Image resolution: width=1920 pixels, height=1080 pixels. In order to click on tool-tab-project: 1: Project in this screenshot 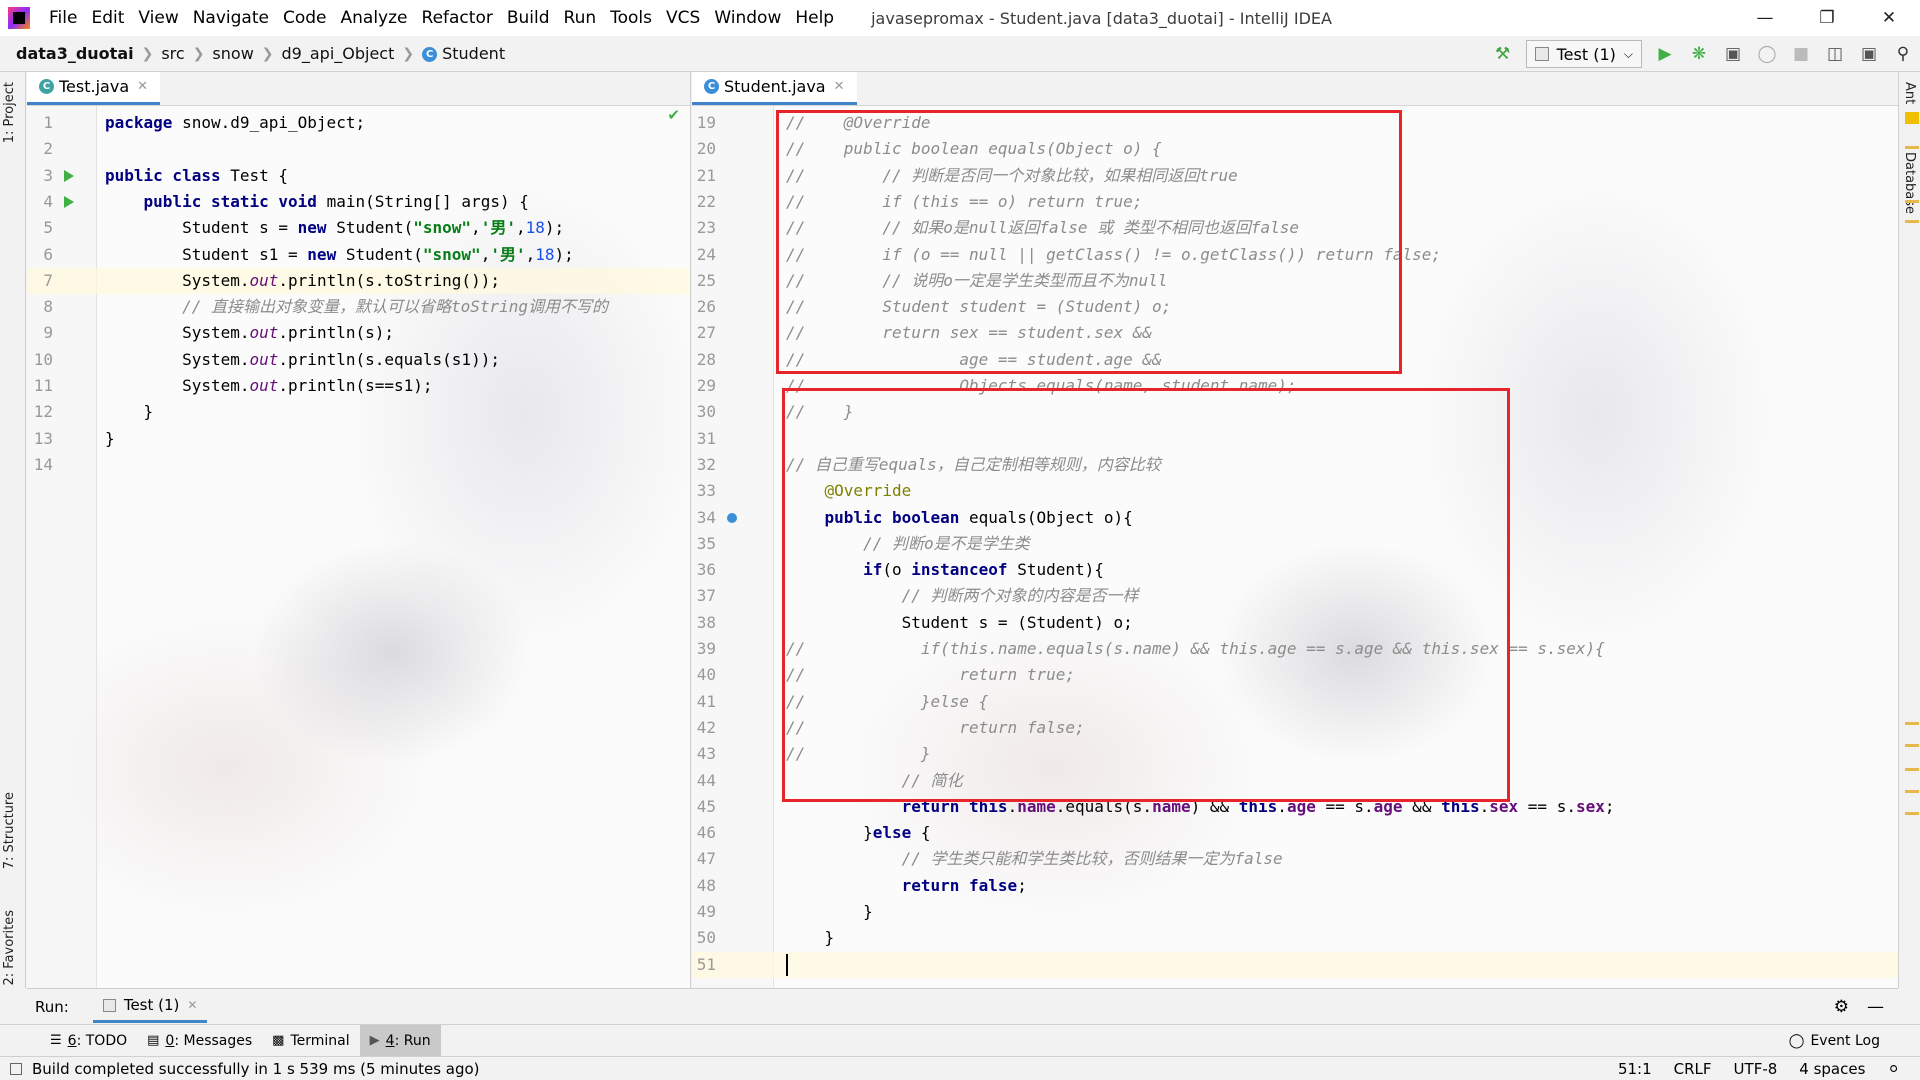, I will do `click(9, 112)`.